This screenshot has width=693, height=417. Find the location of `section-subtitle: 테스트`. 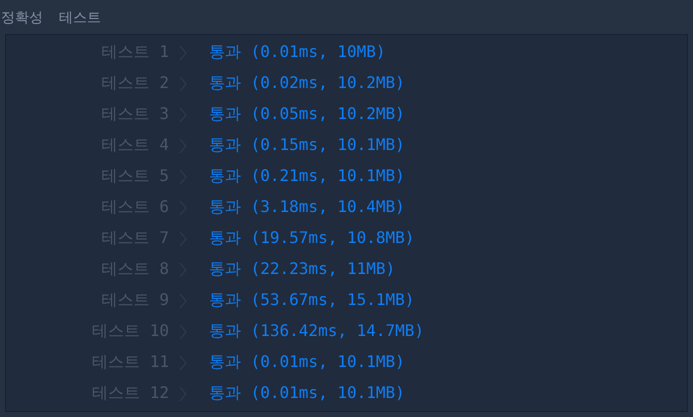

section-subtitle: 테스트 is located at coordinates (80, 18).